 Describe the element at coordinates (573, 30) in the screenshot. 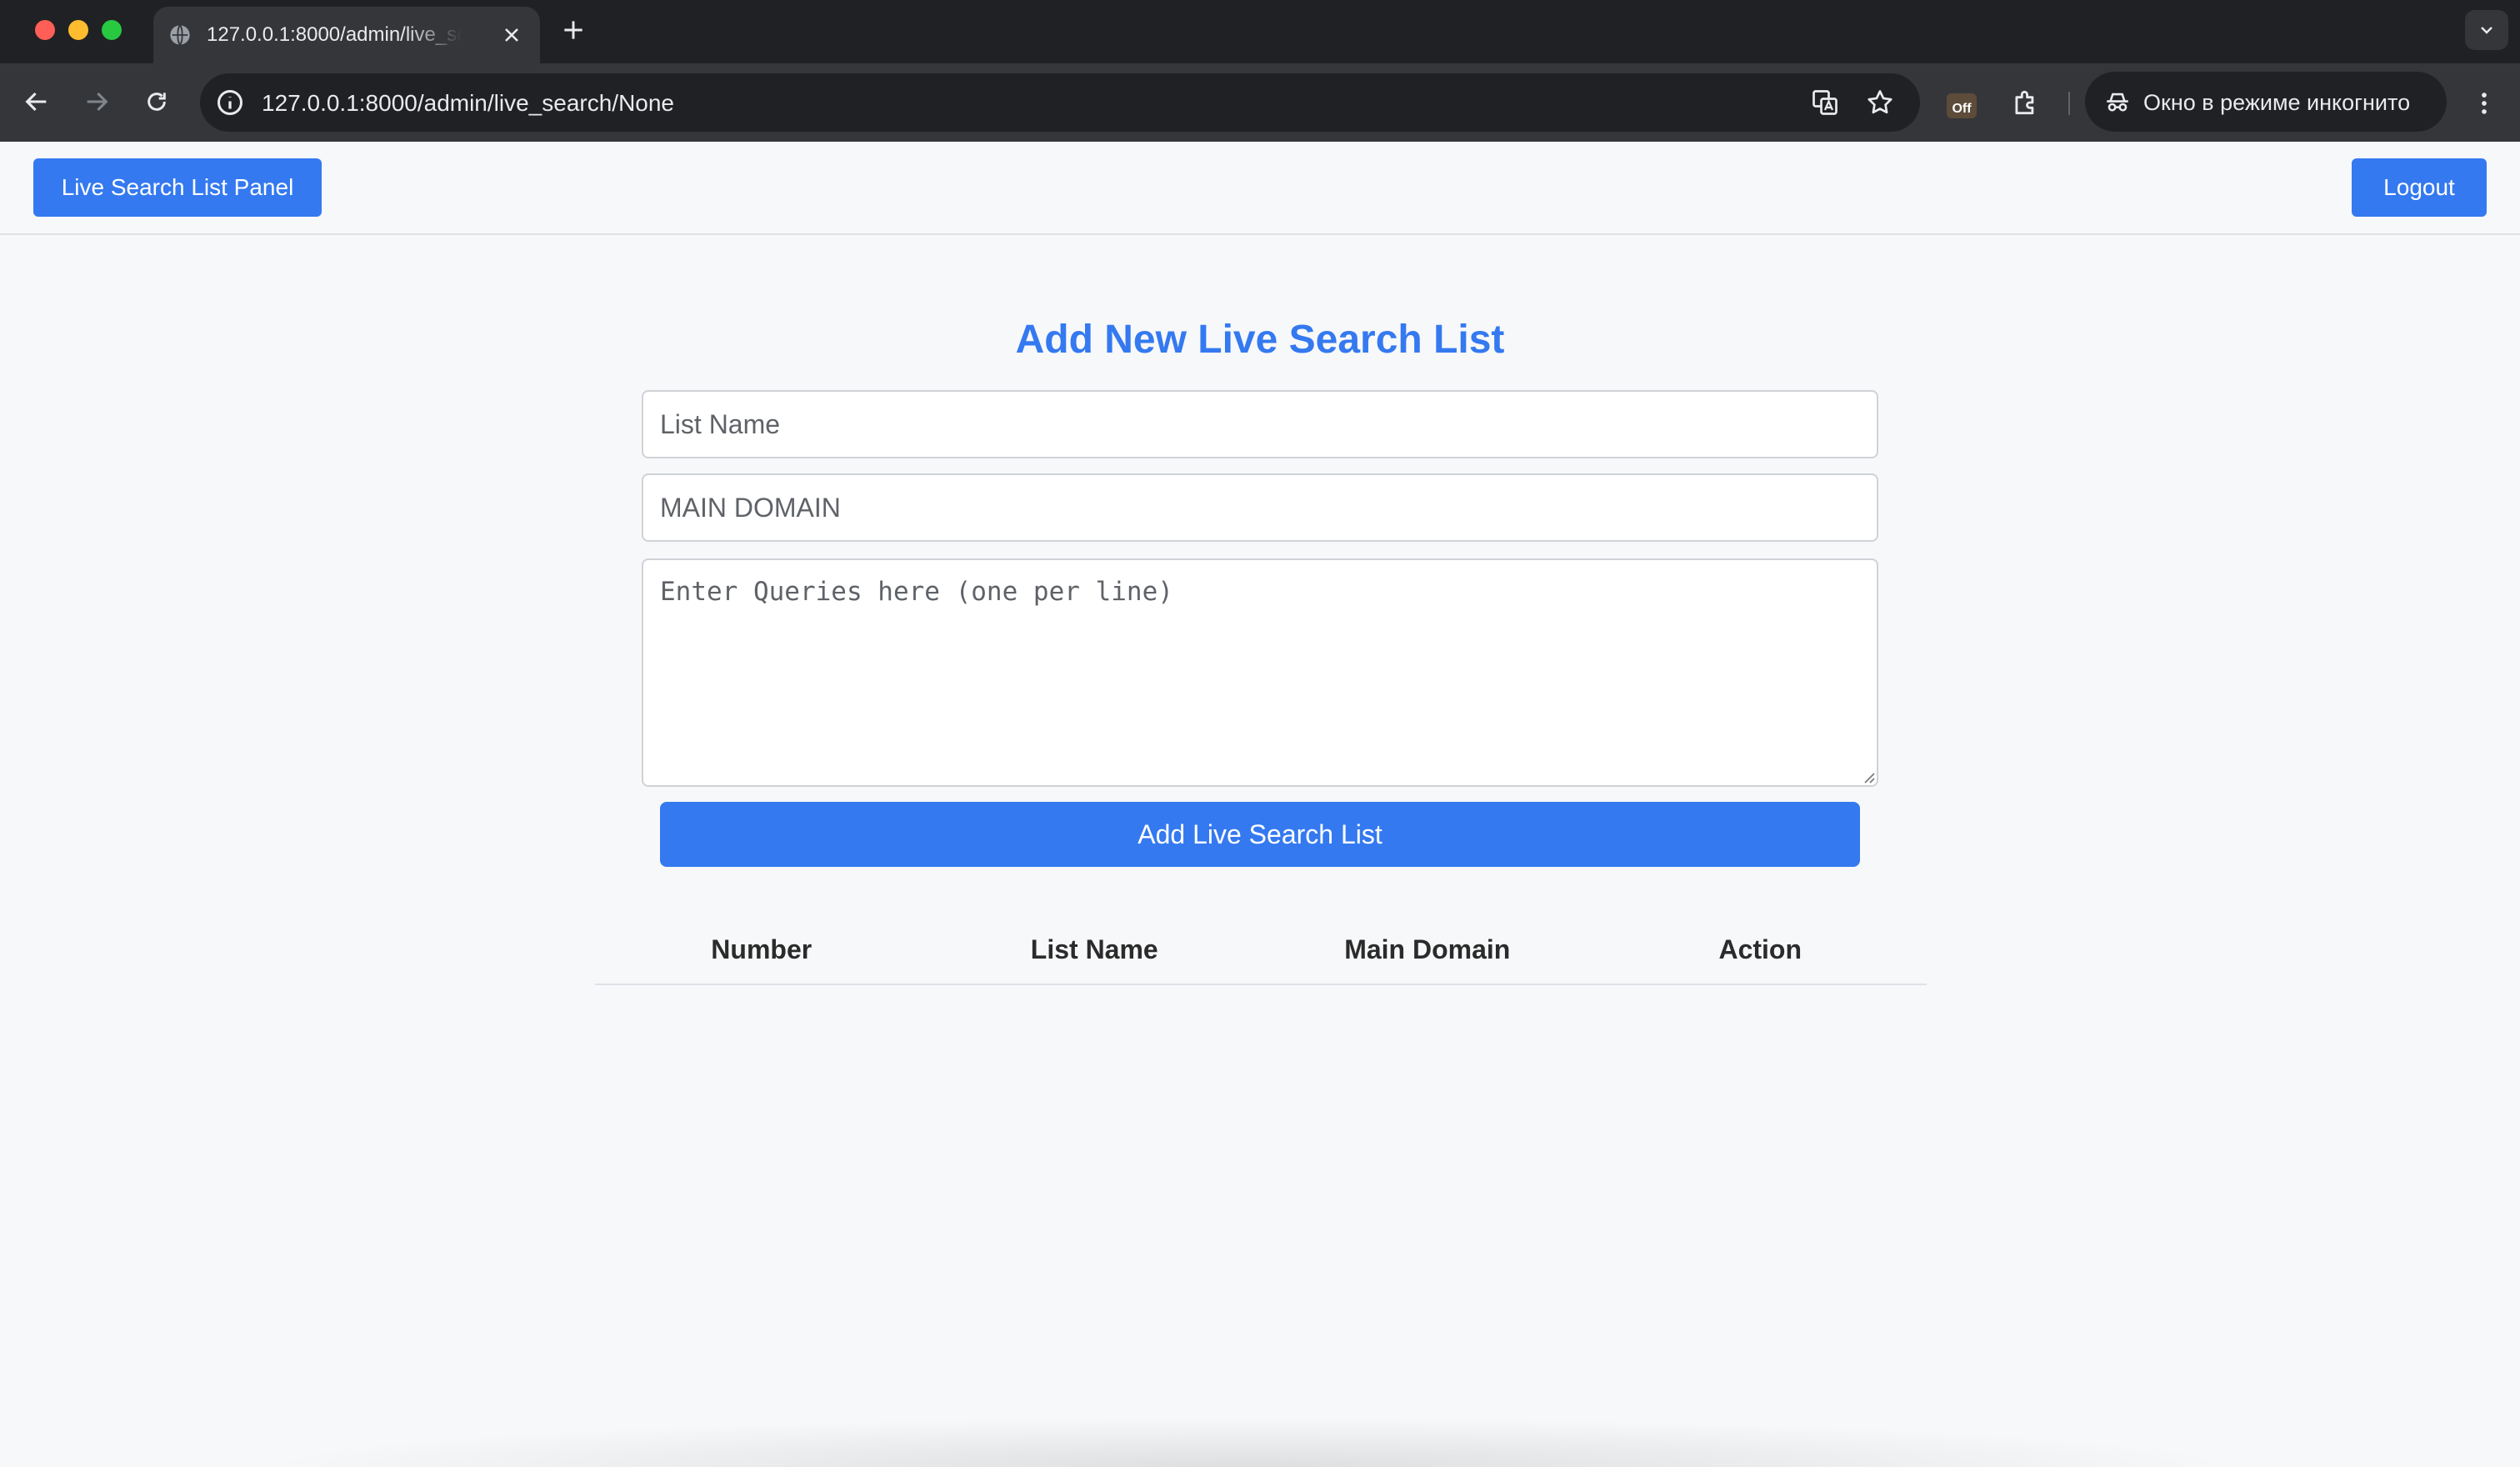

I see `new-tab-icon` at that location.